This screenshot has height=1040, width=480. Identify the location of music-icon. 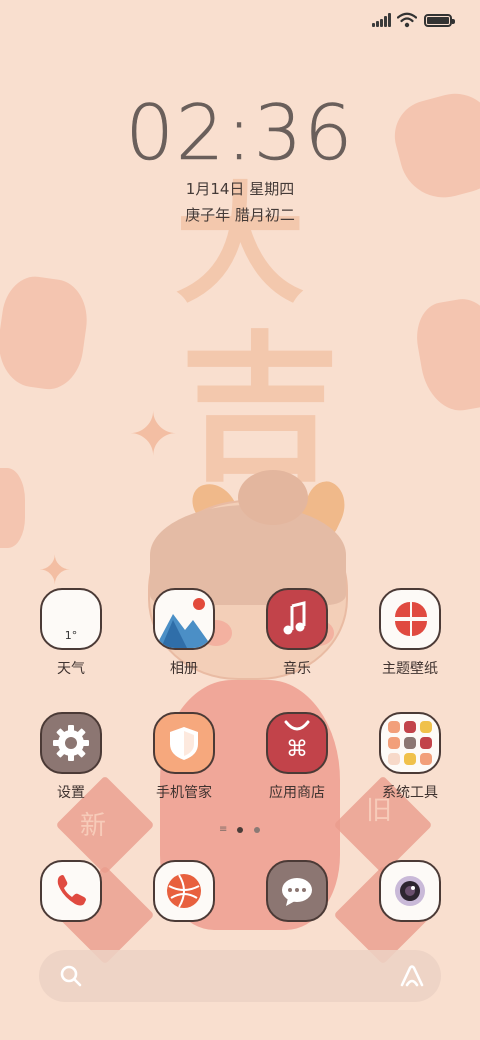
(297, 619).